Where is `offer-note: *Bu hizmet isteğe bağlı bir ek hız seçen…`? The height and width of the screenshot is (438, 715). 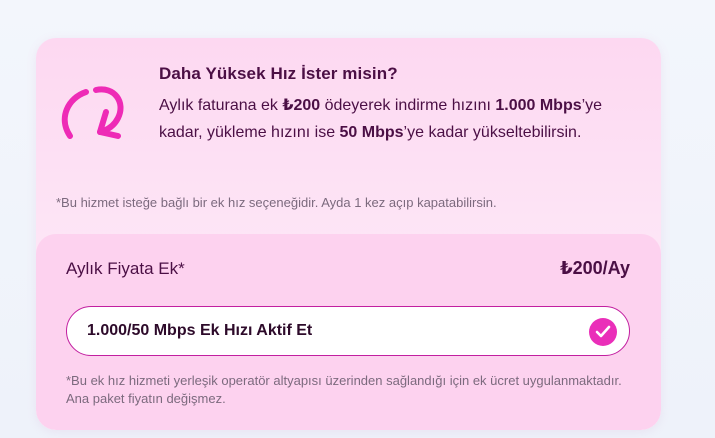 offer-note: *Bu hizmet isteğe bağlı bir ek hız seçen… is located at coordinates (276, 202).